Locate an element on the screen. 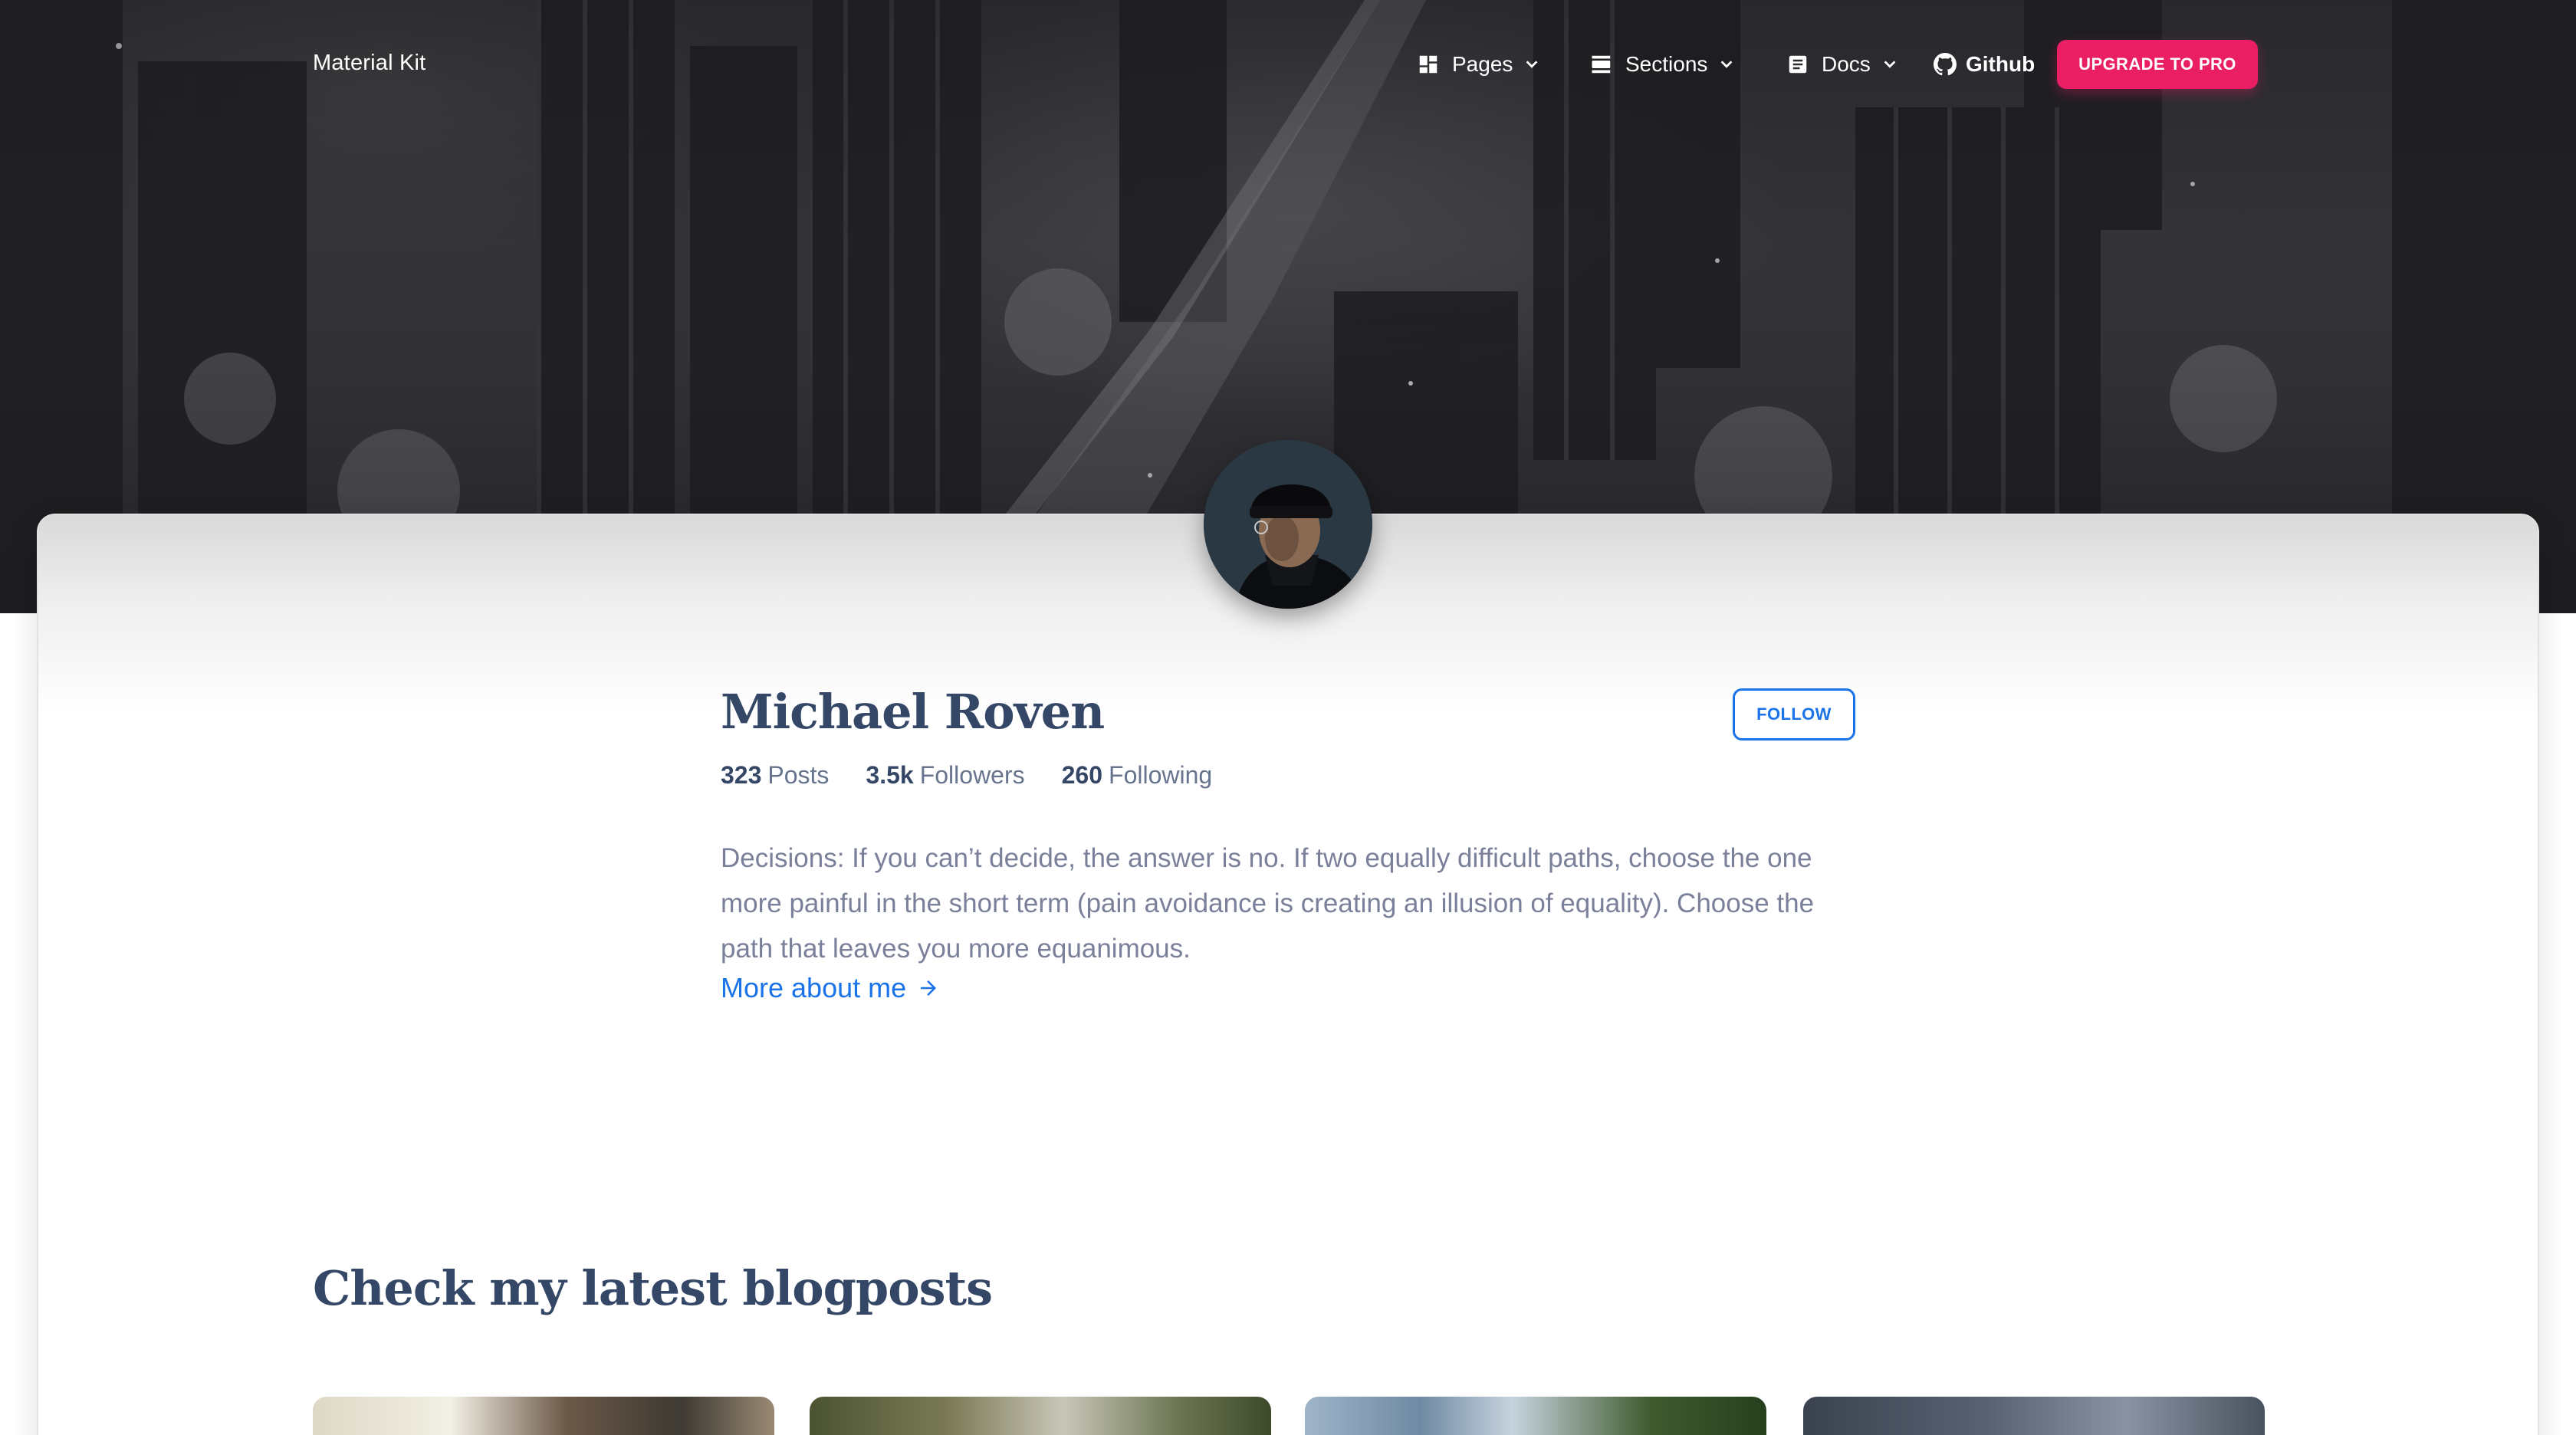  stat-followers-value: 3.5k is located at coordinates (890, 775).